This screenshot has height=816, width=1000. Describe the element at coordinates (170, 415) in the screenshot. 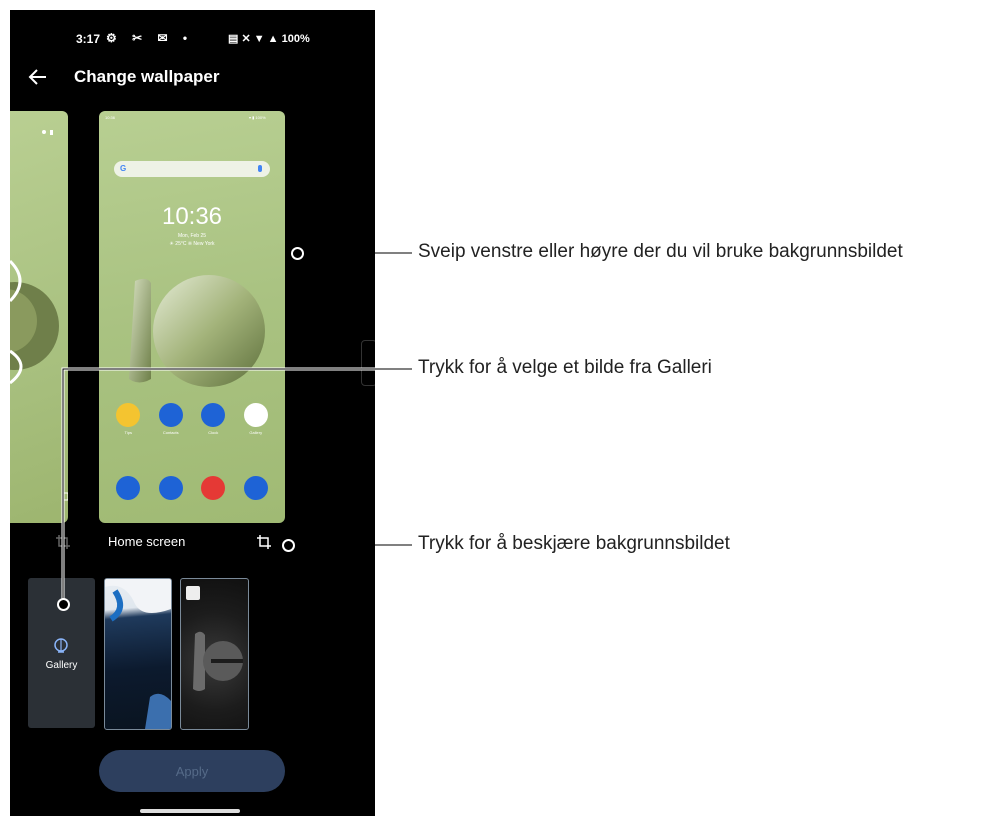

I see `contacts-icon` at that location.